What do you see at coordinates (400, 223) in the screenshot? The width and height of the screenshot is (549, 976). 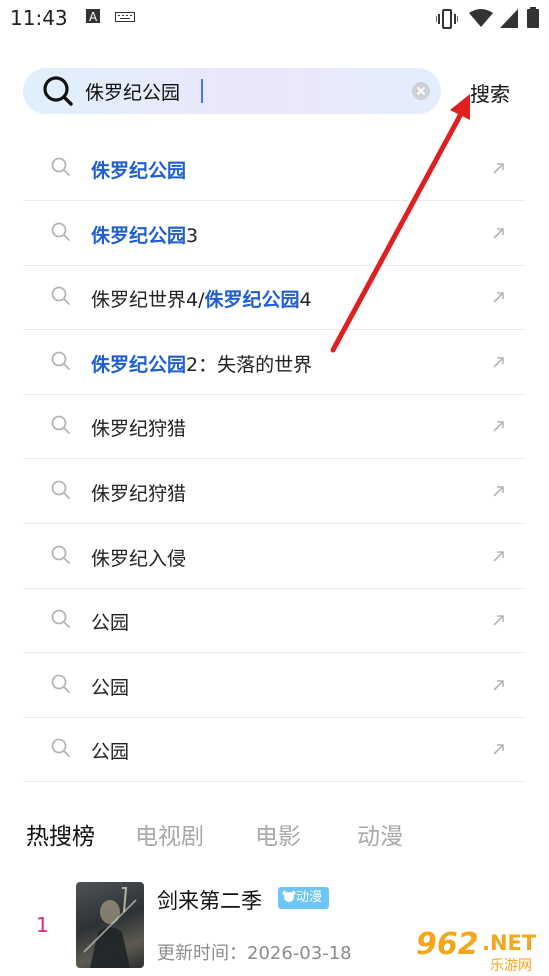 I see `annotation-arrow` at bounding box center [400, 223].